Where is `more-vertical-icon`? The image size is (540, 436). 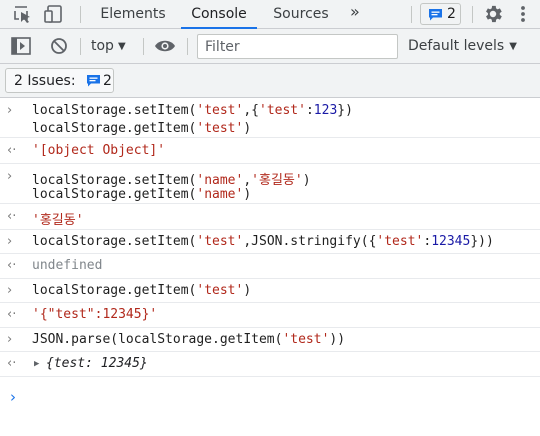
more-vertical-icon is located at coordinates (523, 14).